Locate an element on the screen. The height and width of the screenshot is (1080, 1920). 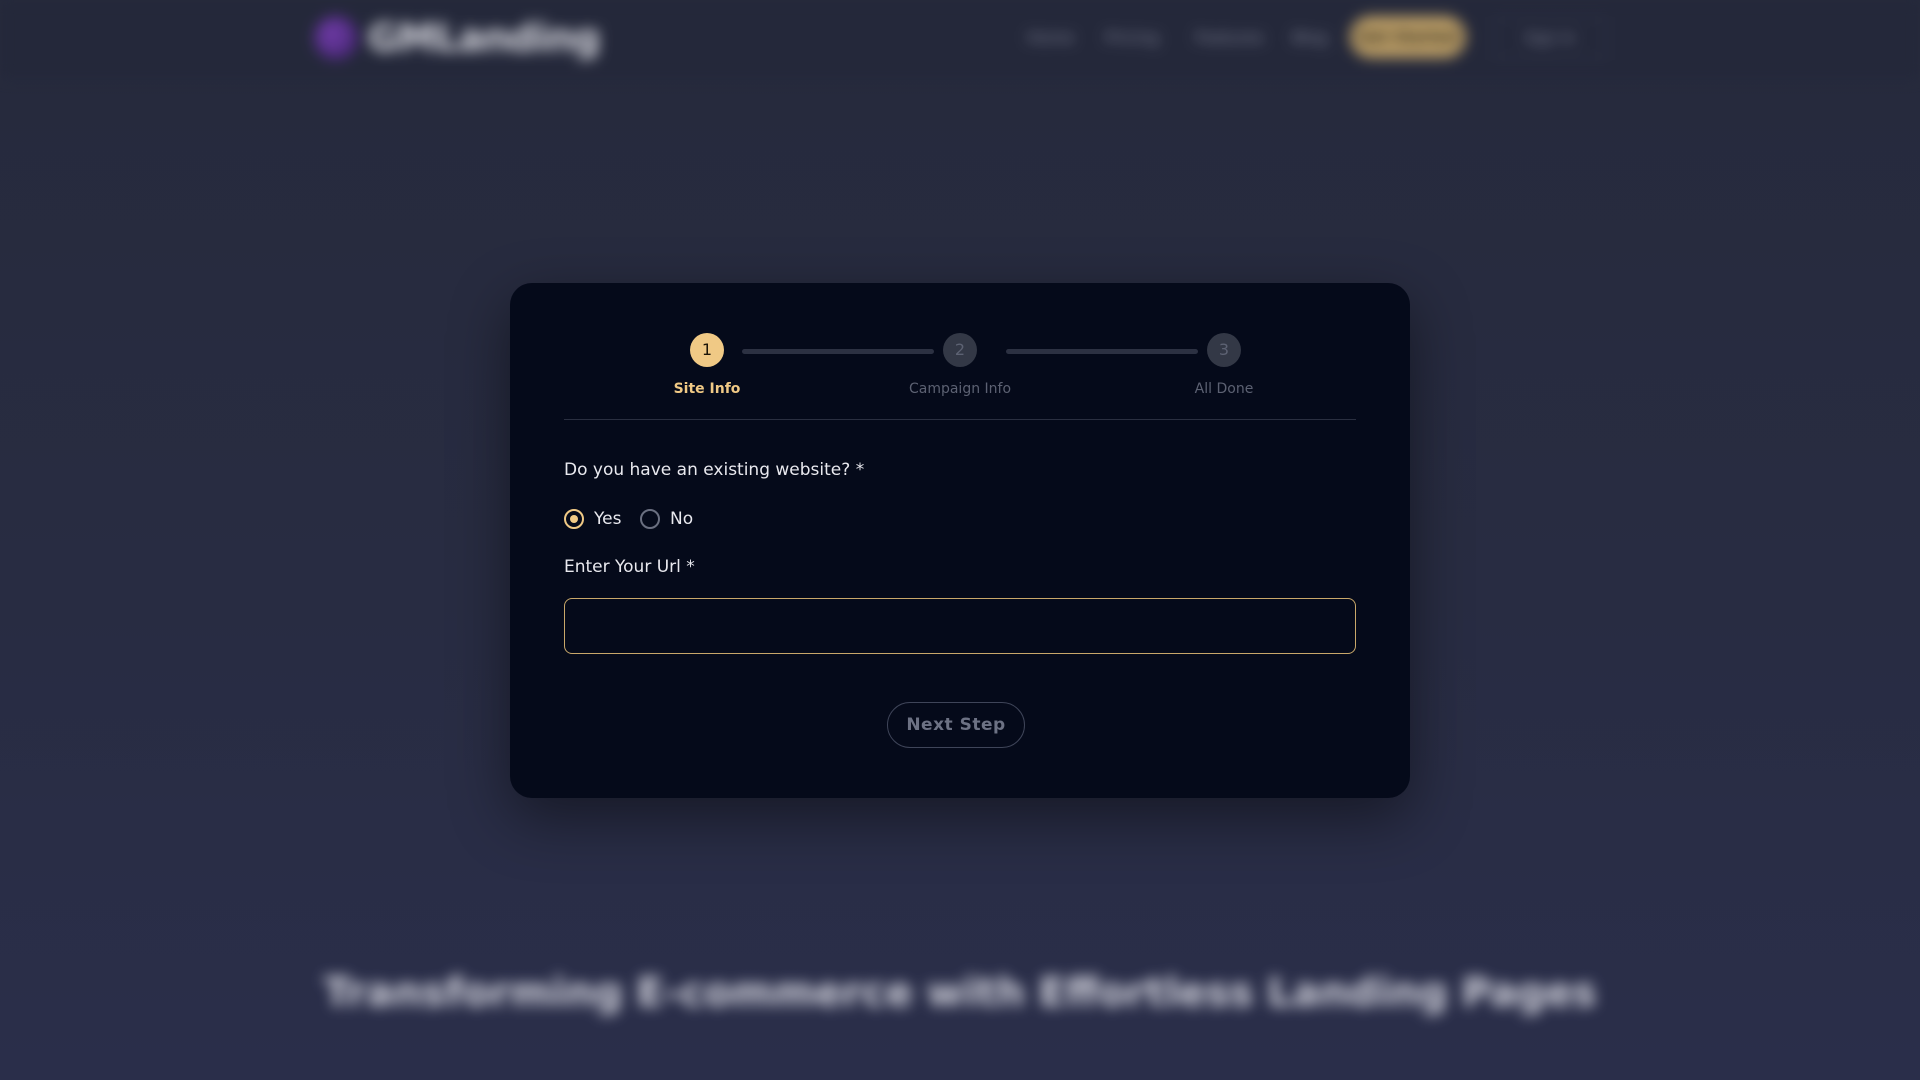
sign-in-label: Sign In is located at coordinates (1550, 38).